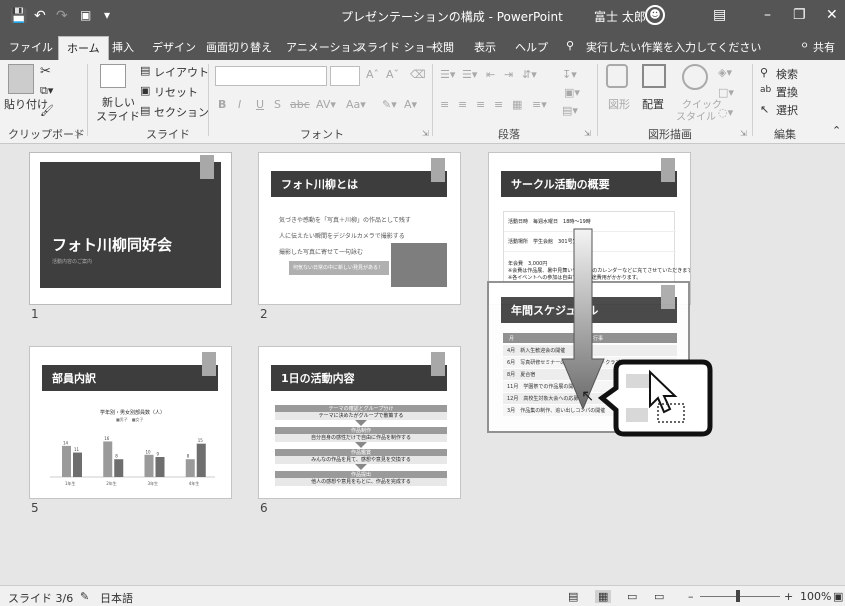  I want to click on chart-data-label: 10, so click(149, 451).